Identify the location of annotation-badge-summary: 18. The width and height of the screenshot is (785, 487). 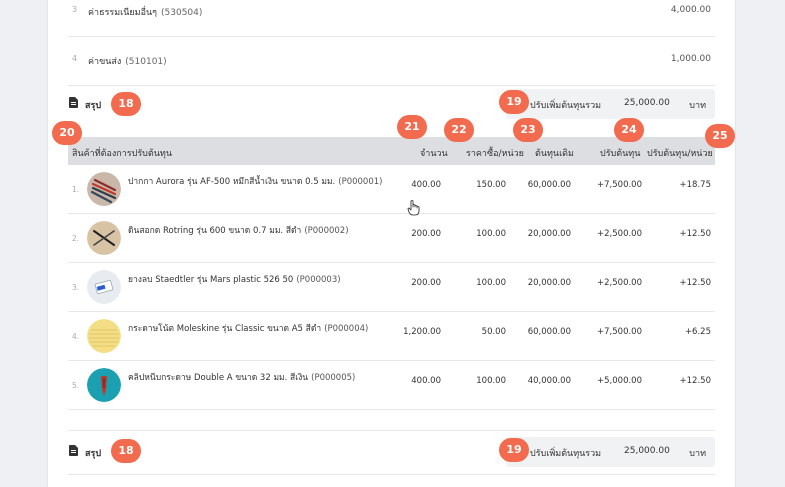
(126, 104).